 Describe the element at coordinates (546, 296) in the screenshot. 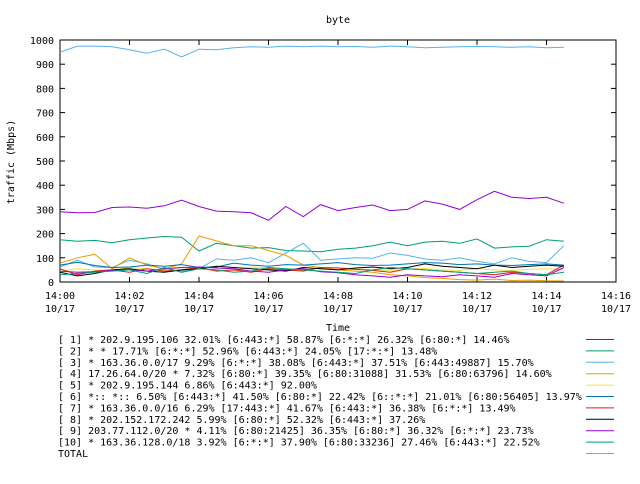

I see `x-tick-label-time: 14:14` at that location.